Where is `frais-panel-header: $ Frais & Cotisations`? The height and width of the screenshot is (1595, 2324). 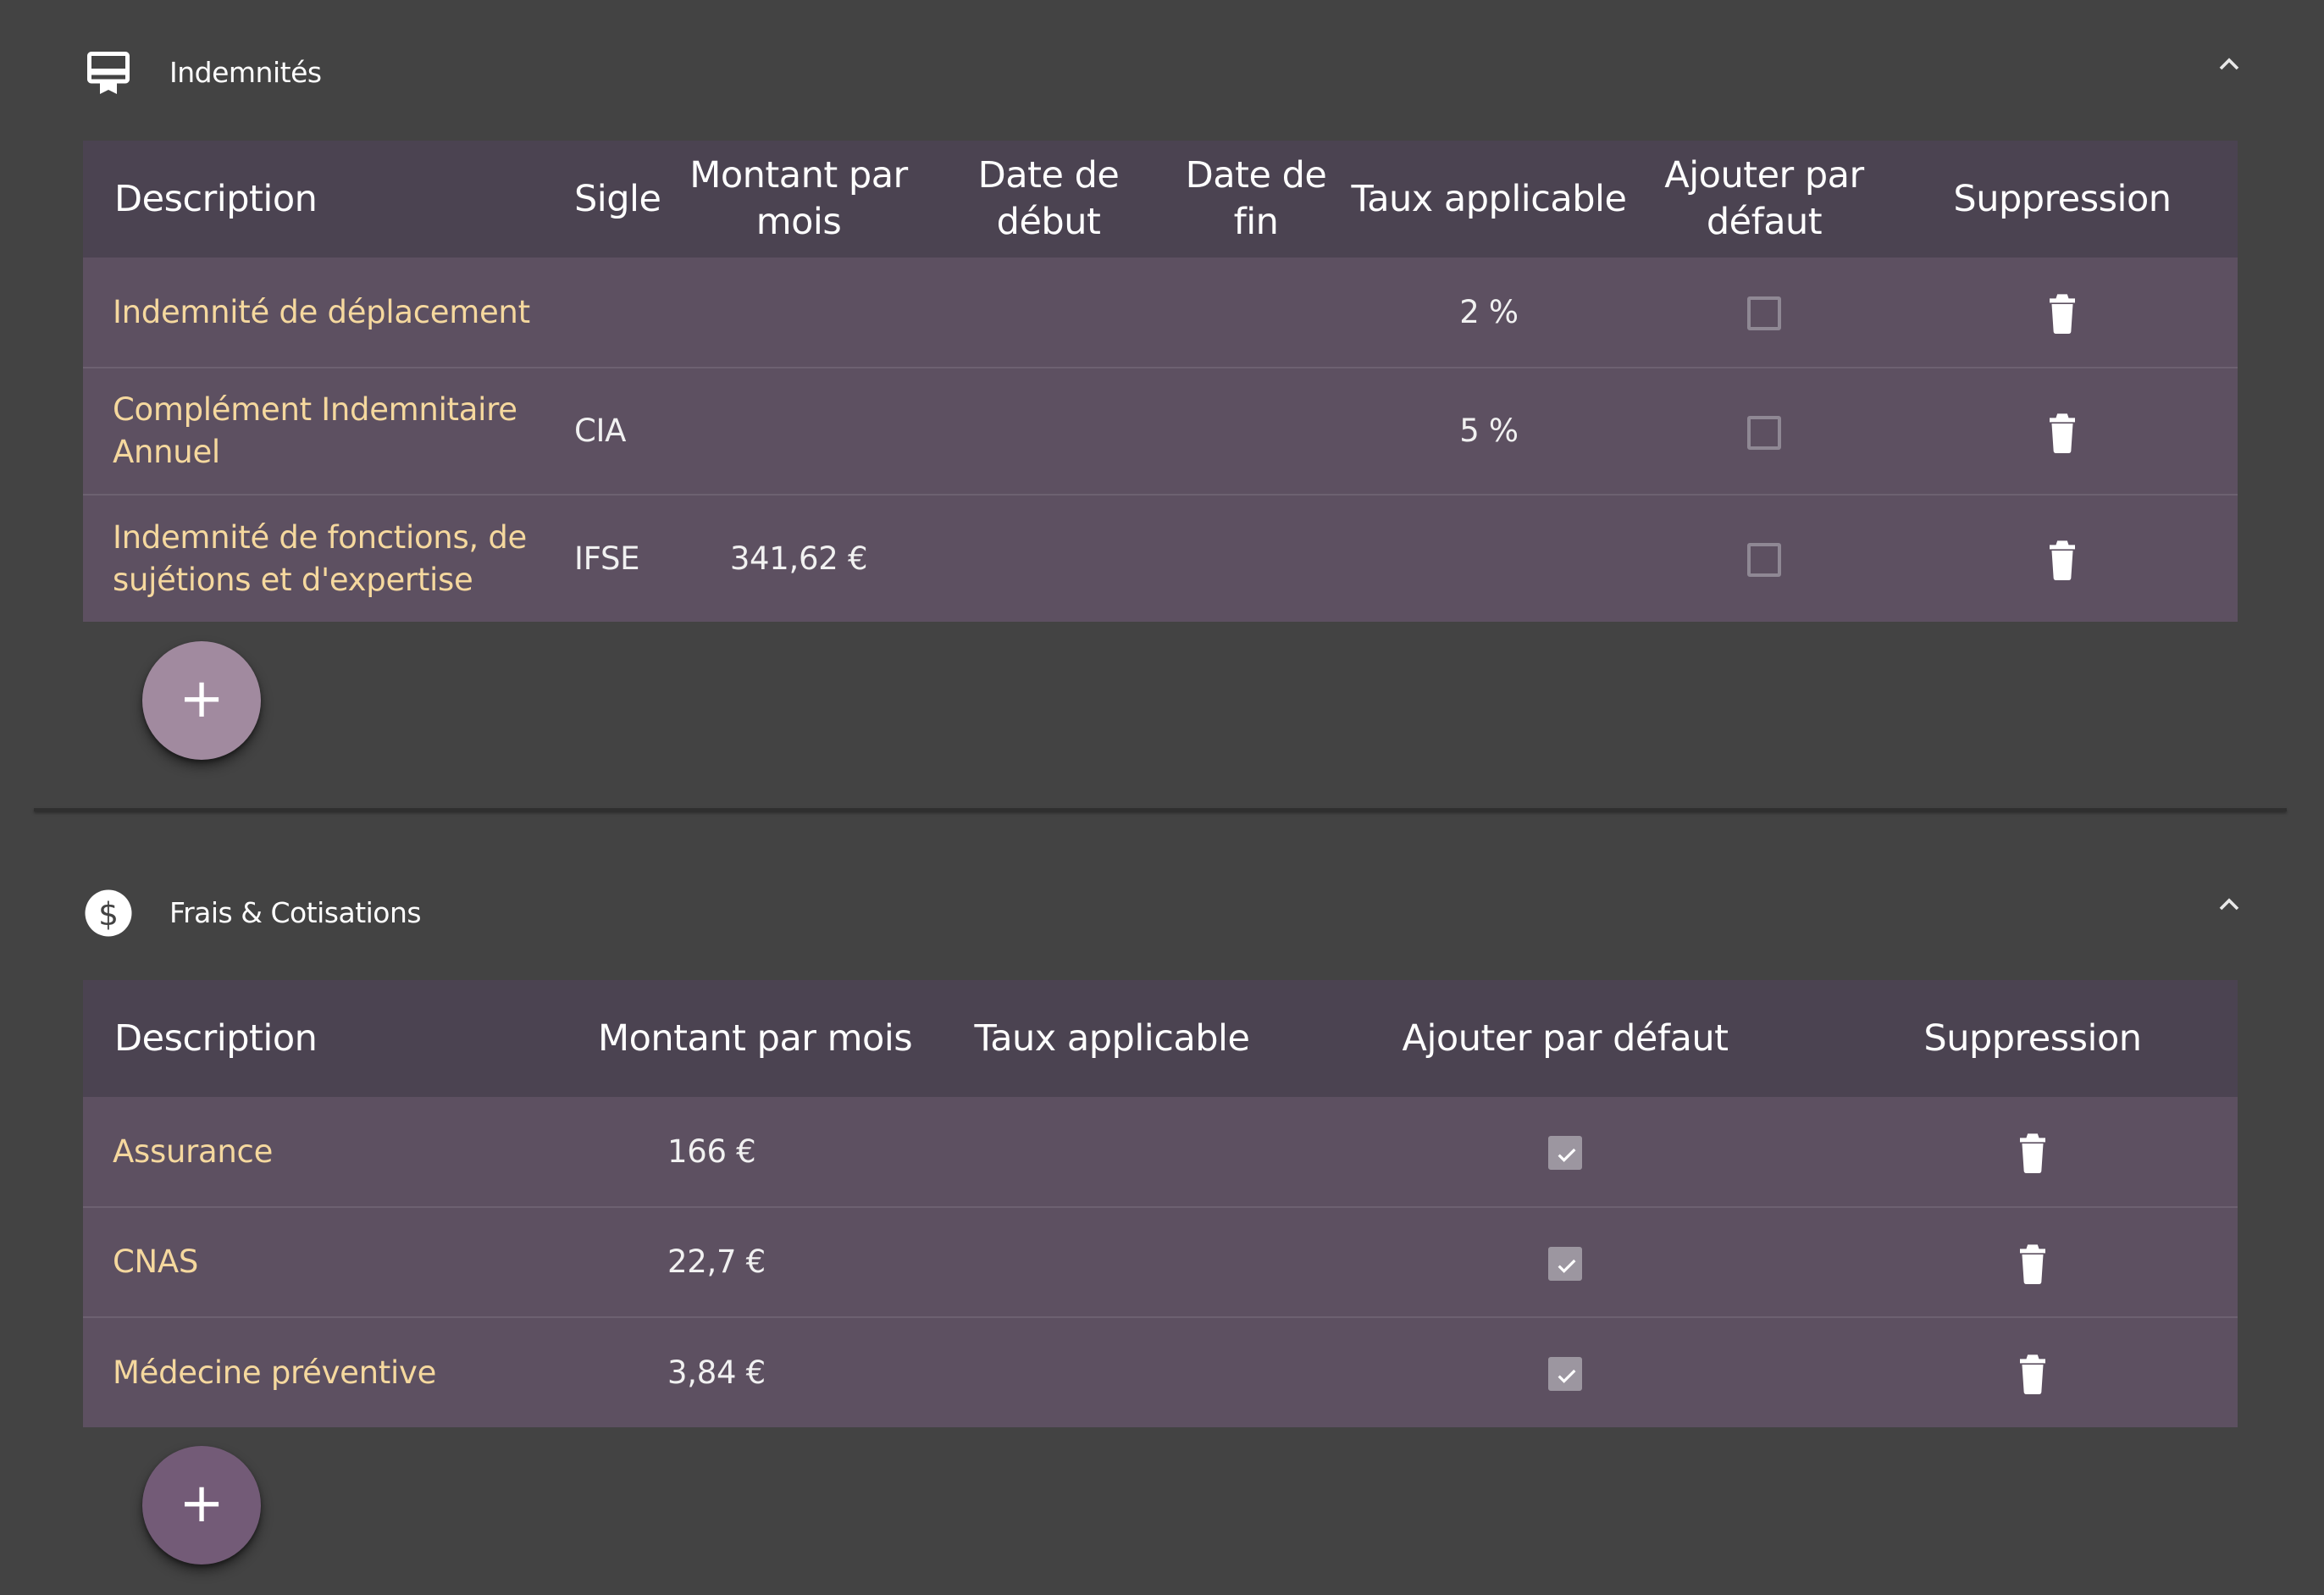
frais-panel-header: $ Frais & Cotisations is located at coordinates (1162, 914).